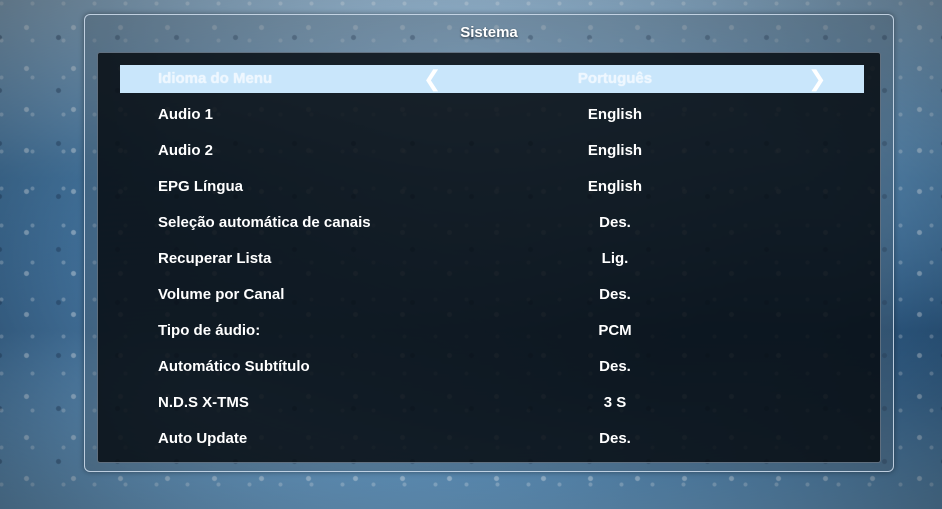 The image size is (942, 509). I want to click on setting-value: Português, so click(615, 78).